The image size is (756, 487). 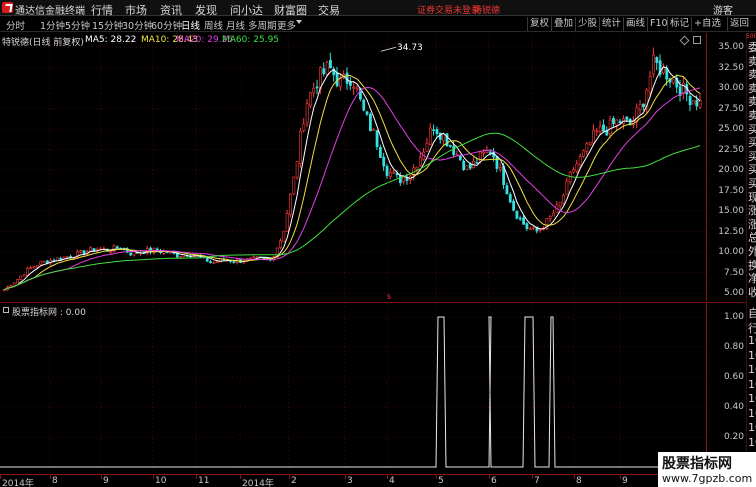 I want to click on adjust-button: 复权, so click(x=539, y=24).